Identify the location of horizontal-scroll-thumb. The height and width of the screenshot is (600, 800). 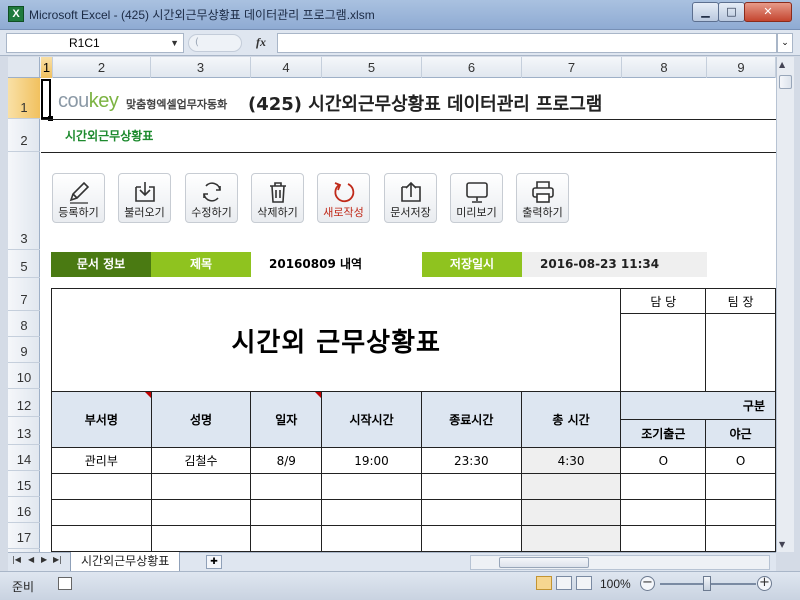
(544, 562).